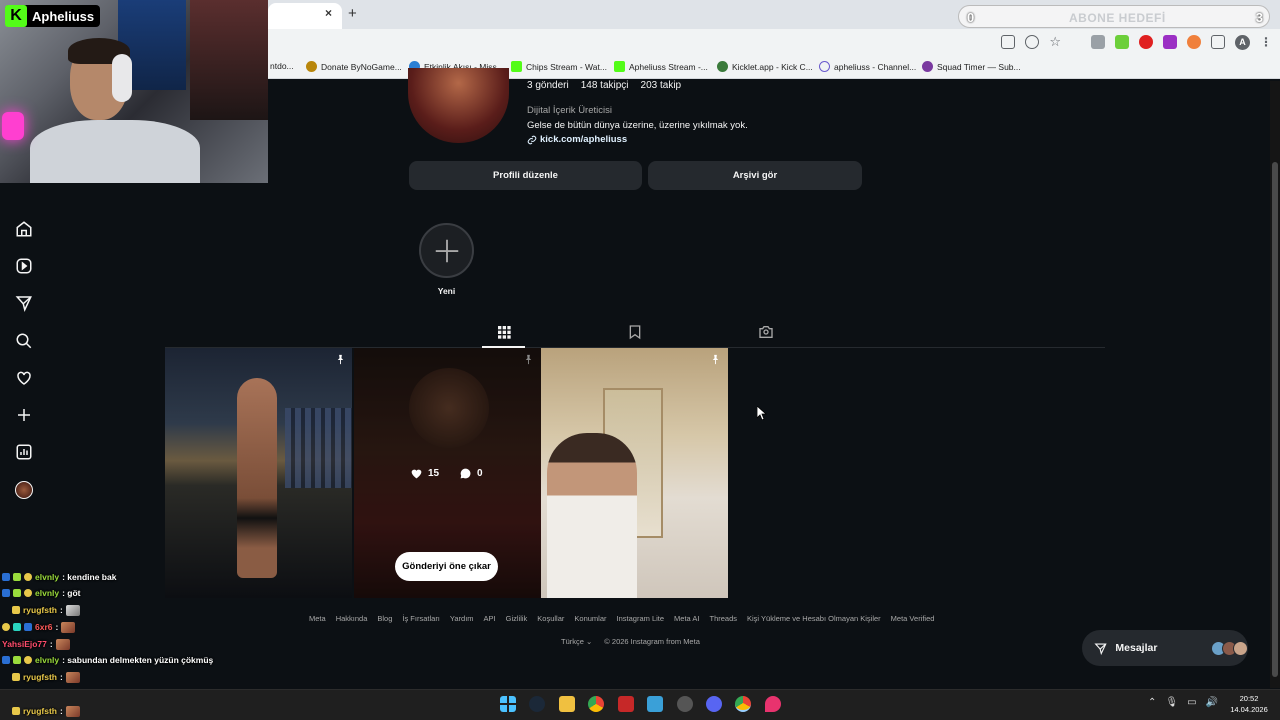 The height and width of the screenshot is (720, 1280). I want to click on scrollbar-thumb, so click(1275, 419).